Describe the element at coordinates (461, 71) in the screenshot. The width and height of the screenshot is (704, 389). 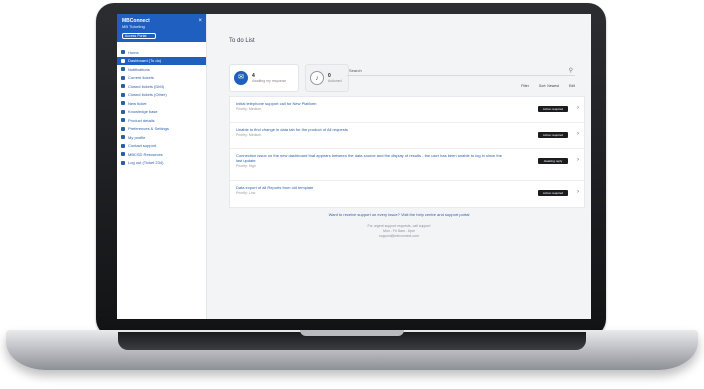
I see `search-input: Search ⚲` at that location.